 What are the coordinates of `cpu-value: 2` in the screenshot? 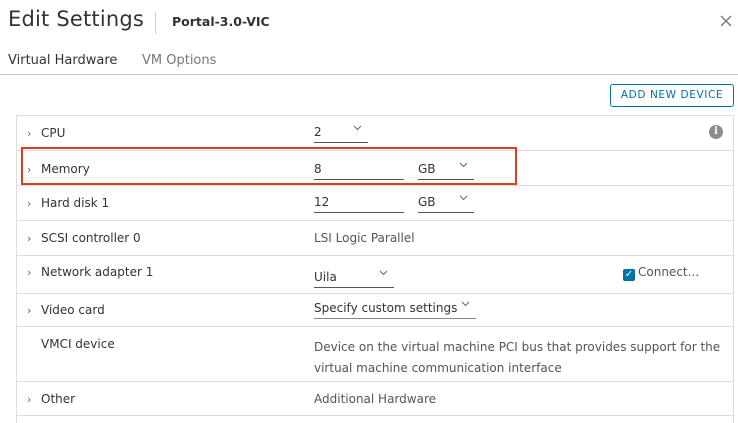 It's located at (318, 132).